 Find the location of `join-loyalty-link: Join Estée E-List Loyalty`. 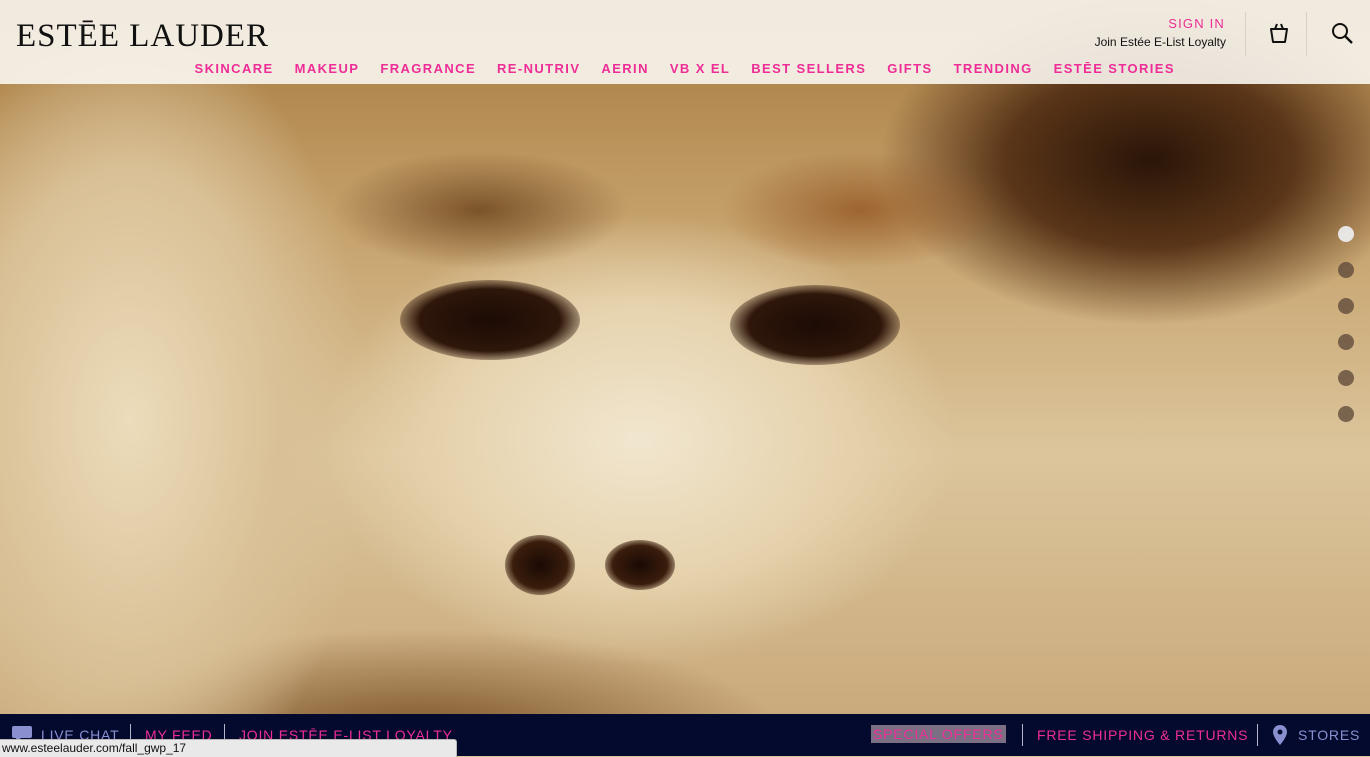

join-loyalty-link: Join Estée E-List Loyalty is located at coordinates (1160, 42).